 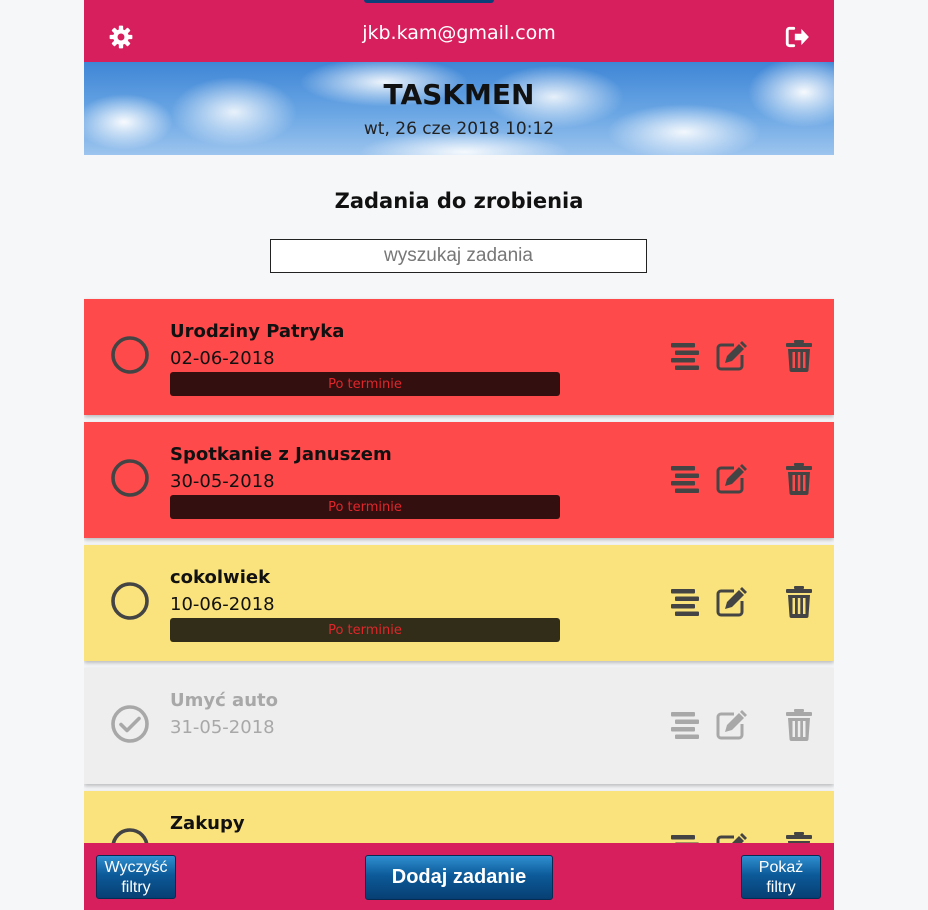 I want to click on current-datetime: wt, 26 cze 2018 10:12, so click(x=459, y=129).